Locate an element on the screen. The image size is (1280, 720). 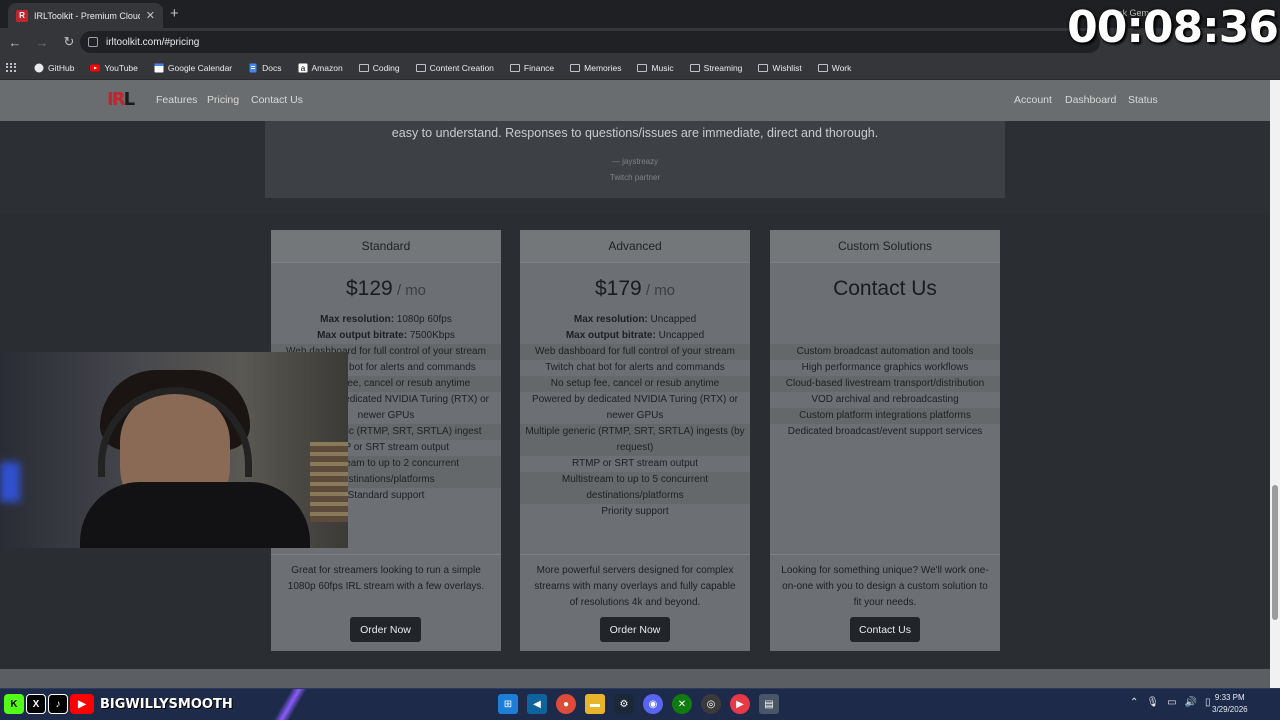
file-explorer-icon: ▬ is located at coordinates (595, 704).